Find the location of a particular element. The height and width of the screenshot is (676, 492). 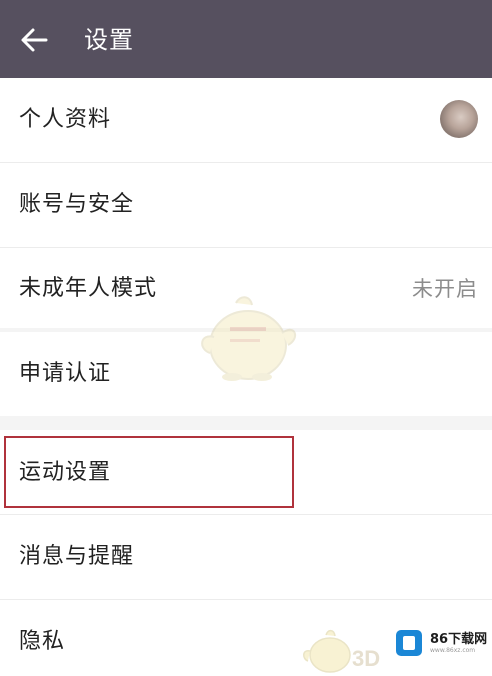

avatar is located at coordinates (459, 119).